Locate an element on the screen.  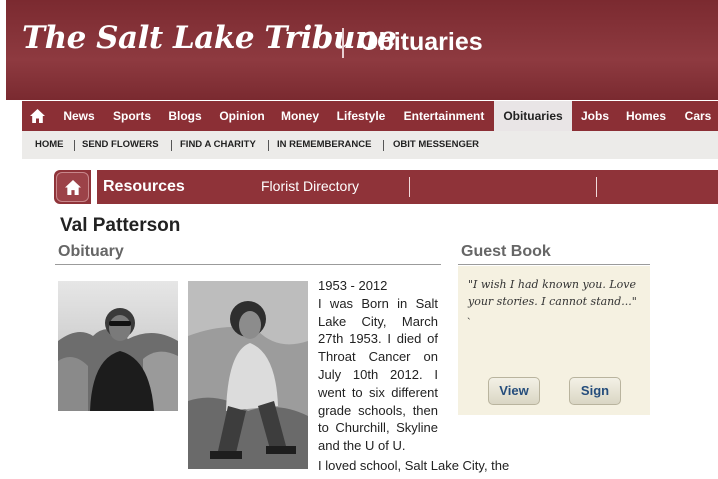
masthead-divider is located at coordinates (343, 43).